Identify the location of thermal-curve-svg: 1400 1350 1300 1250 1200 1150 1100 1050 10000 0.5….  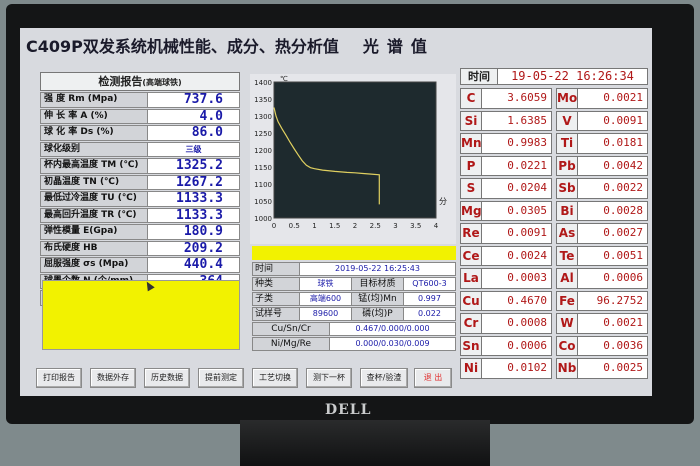
(350, 152).